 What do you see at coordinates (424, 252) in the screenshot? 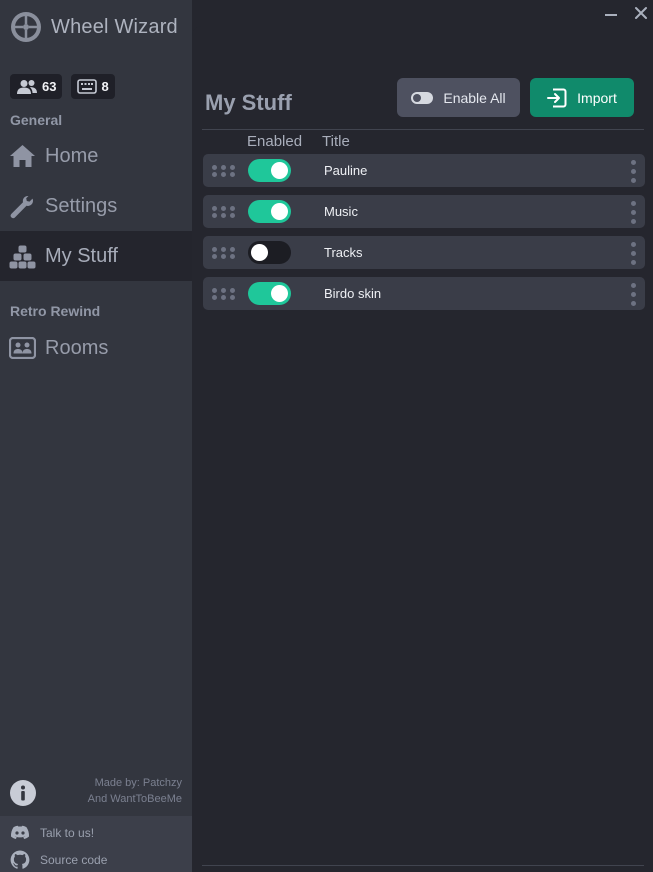
I see `mod-row: Tracks` at bounding box center [424, 252].